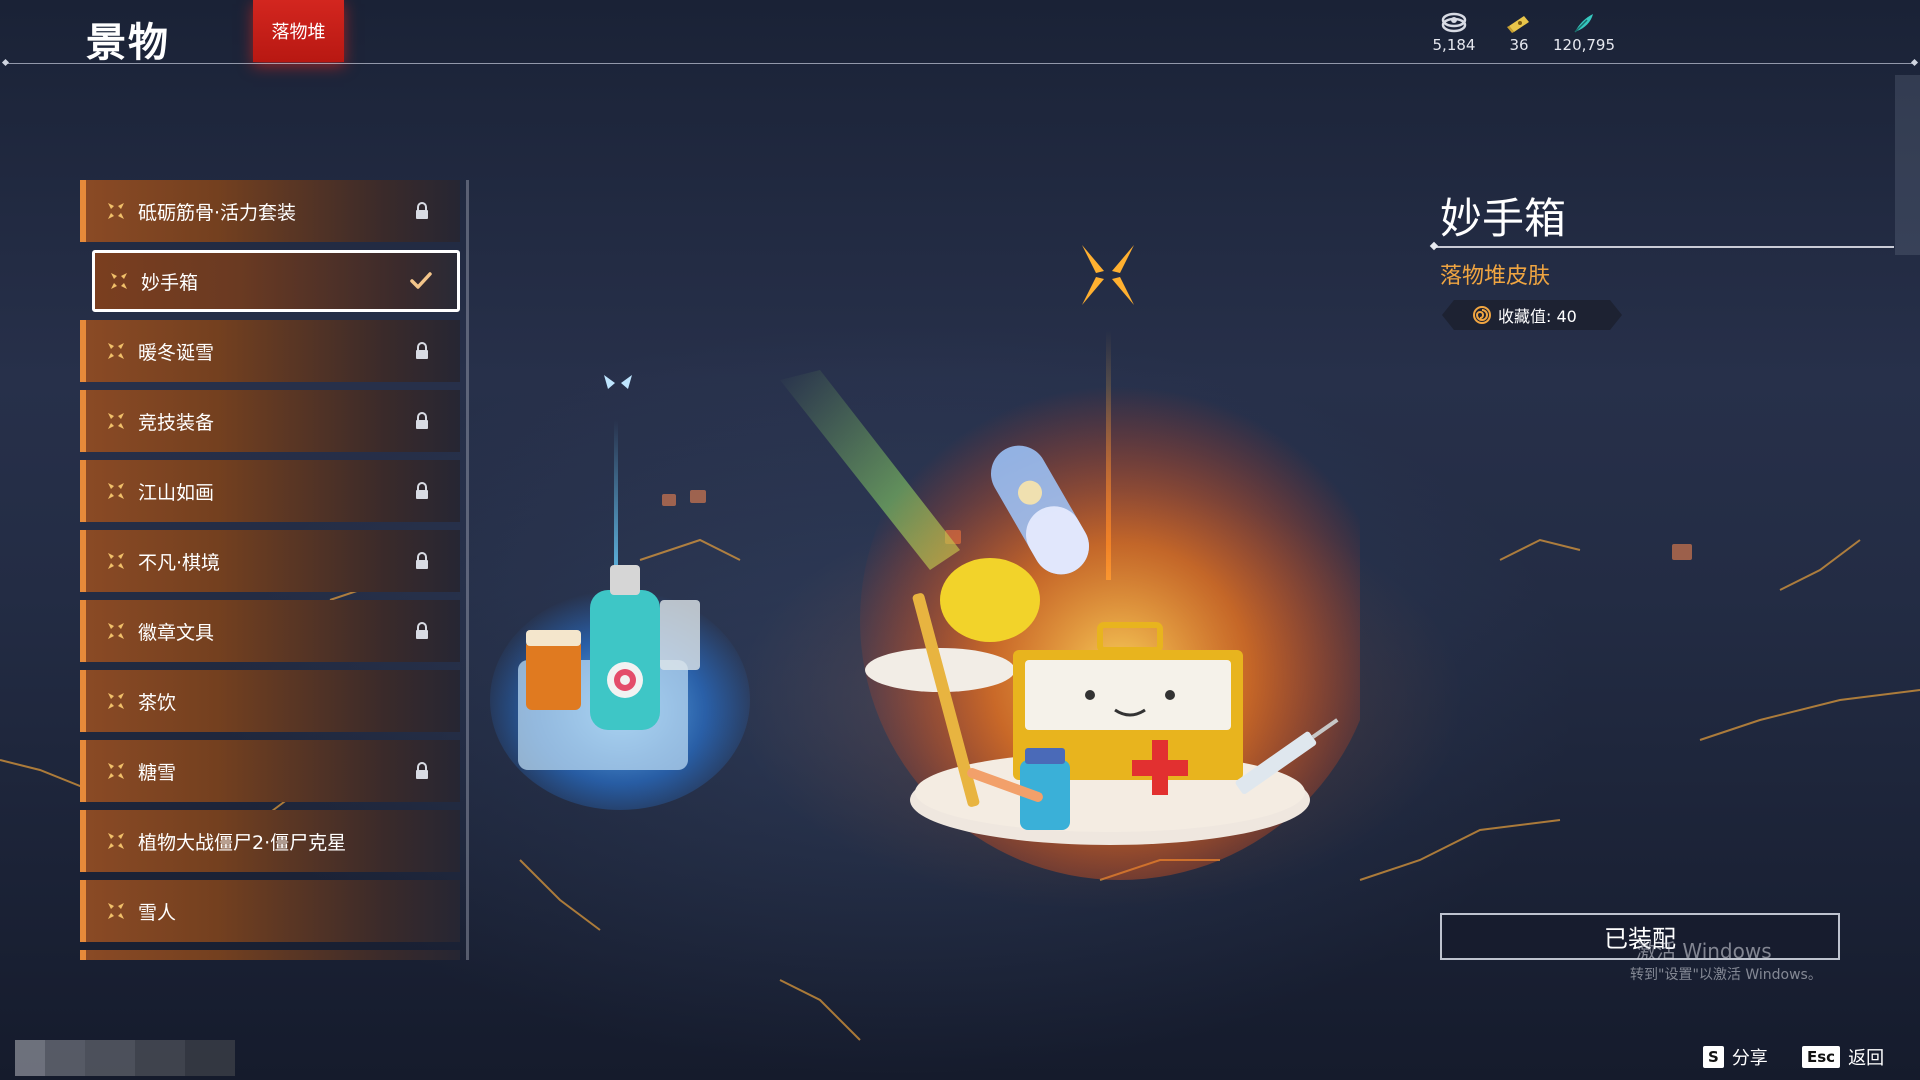 The width and height of the screenshot is (1920, 1080). What do you see at coordinates (1454, 22) in the screenshot?
I see `coin-stack-icon` at bounding box center [1454, 22].